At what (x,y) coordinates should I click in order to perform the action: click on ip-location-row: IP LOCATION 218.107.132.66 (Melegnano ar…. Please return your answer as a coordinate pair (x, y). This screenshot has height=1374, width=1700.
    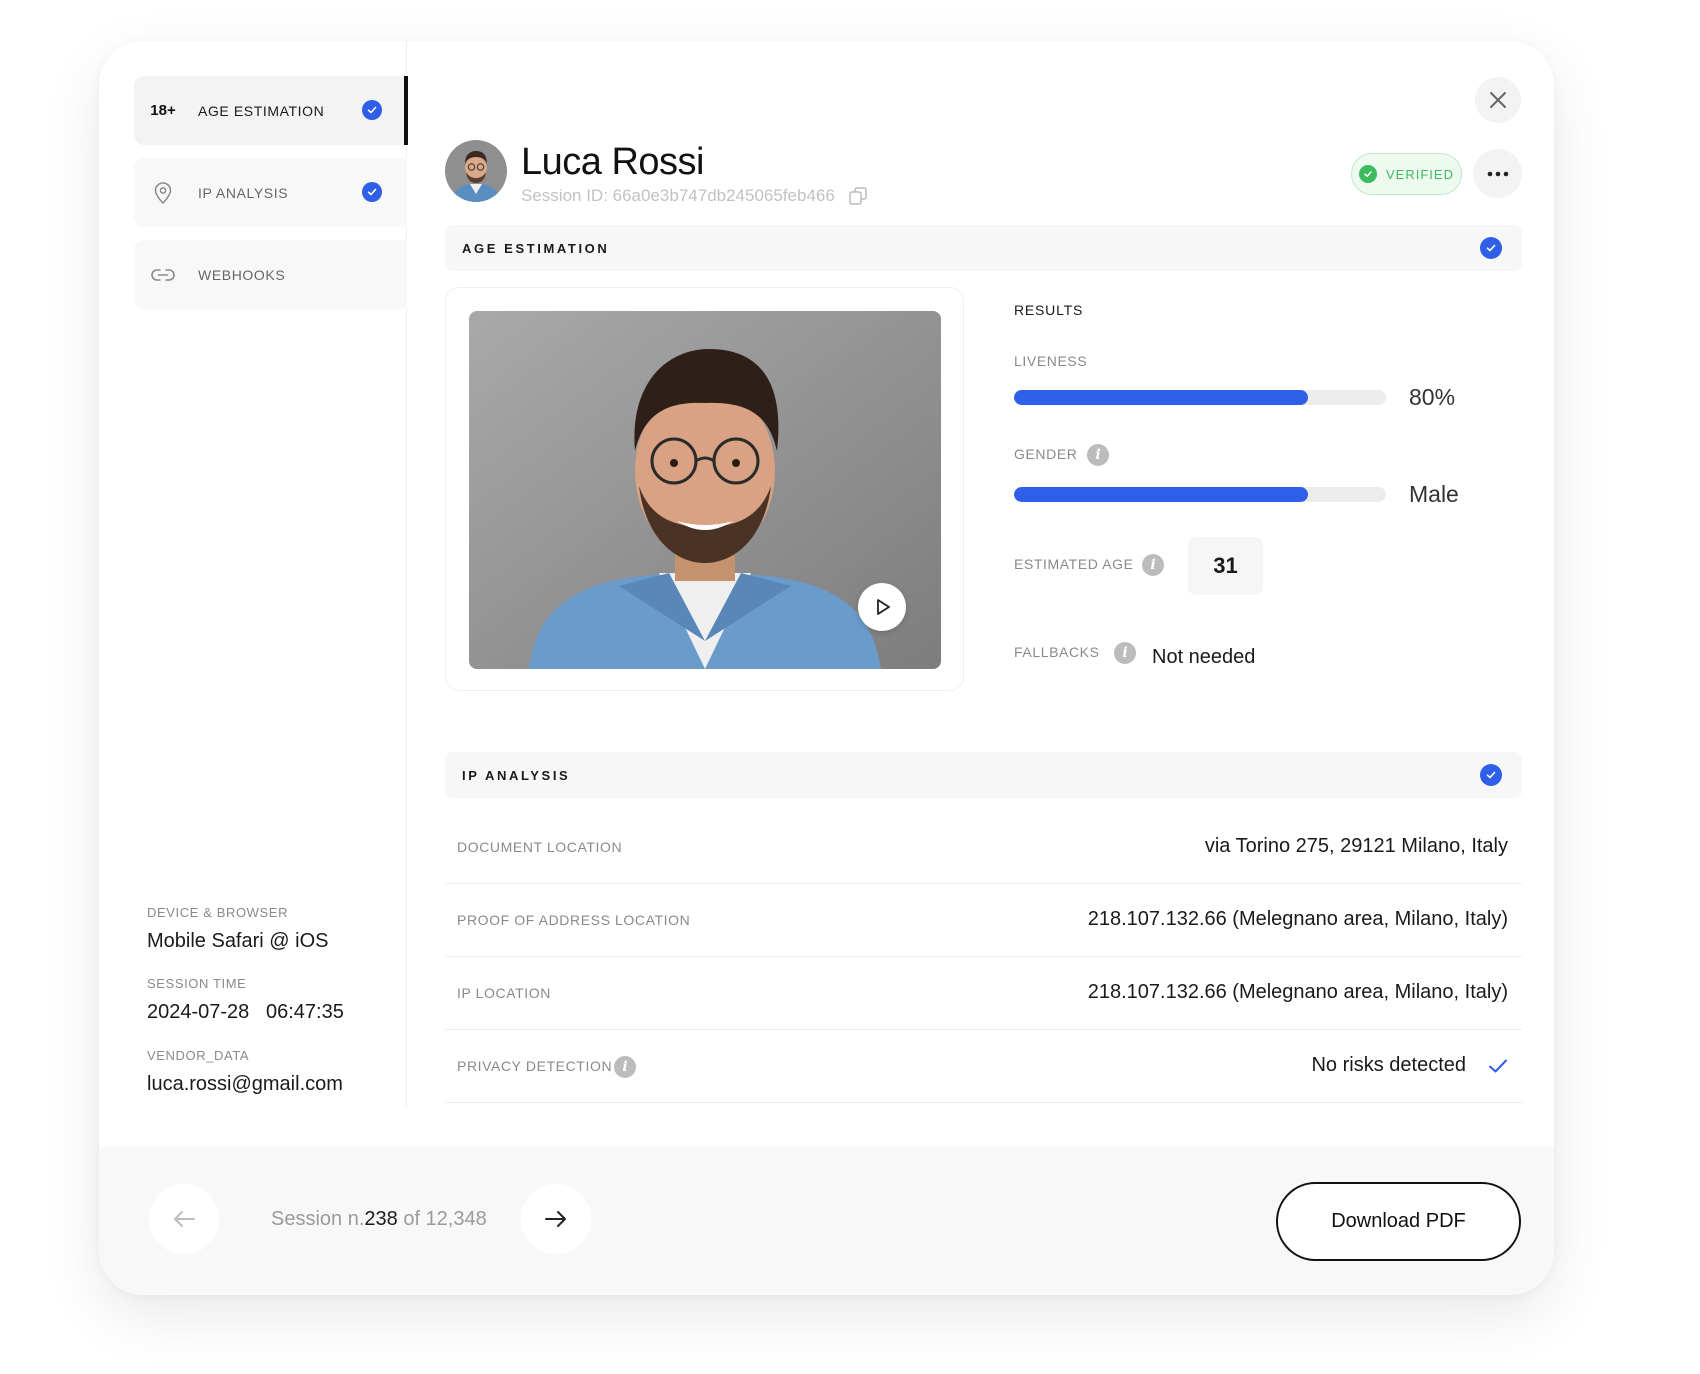
    Looking at the image, I should click on (983, 993).